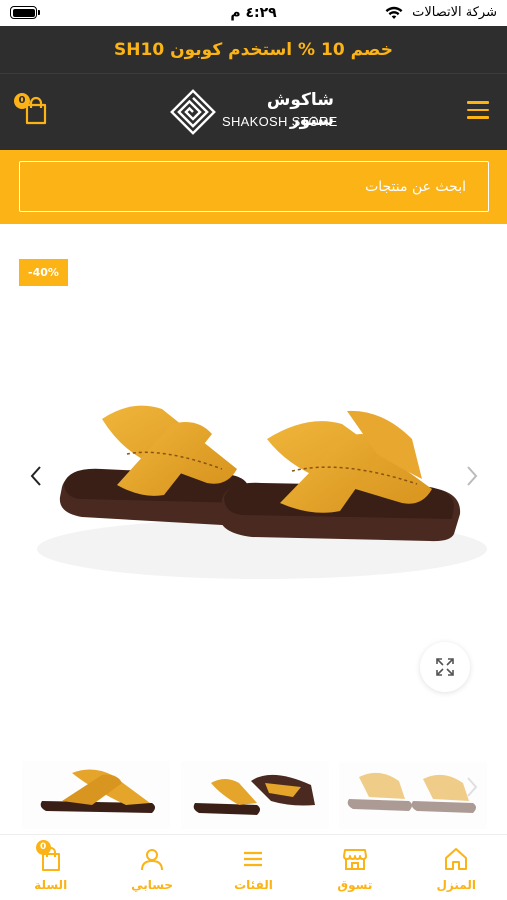 This screenshot has height=900, width=507. I want to click on app-header: شاكوش ستور SHAKOSH STORE, so click(253, 112).